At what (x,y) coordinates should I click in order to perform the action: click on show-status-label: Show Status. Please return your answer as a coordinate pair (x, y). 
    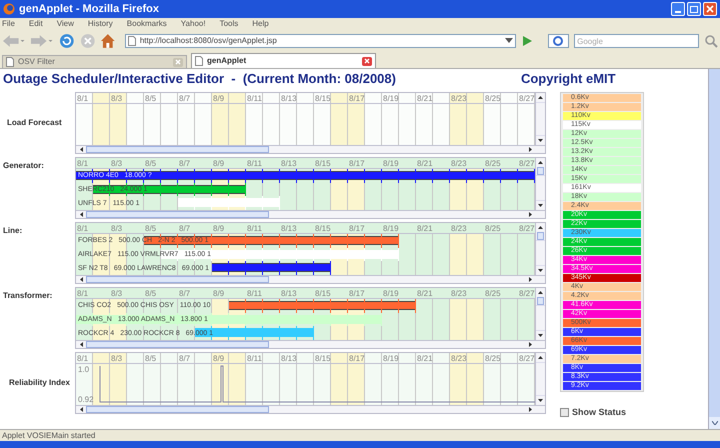
    Looking at the image, I should click on (599, 412).